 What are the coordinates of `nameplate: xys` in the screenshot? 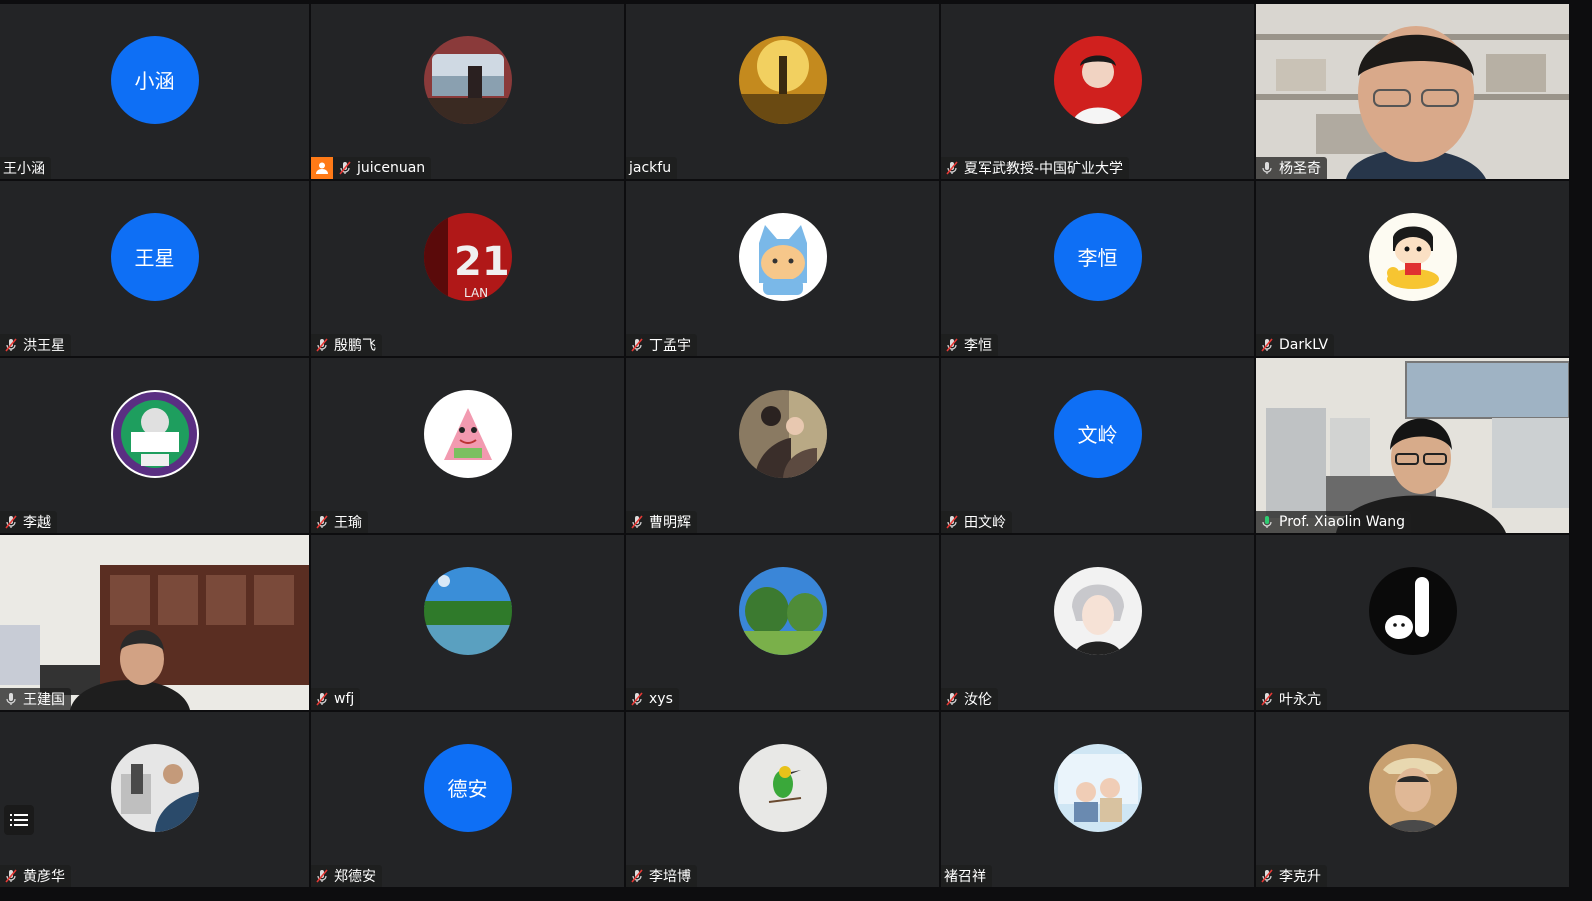 It's located at (652, 699).